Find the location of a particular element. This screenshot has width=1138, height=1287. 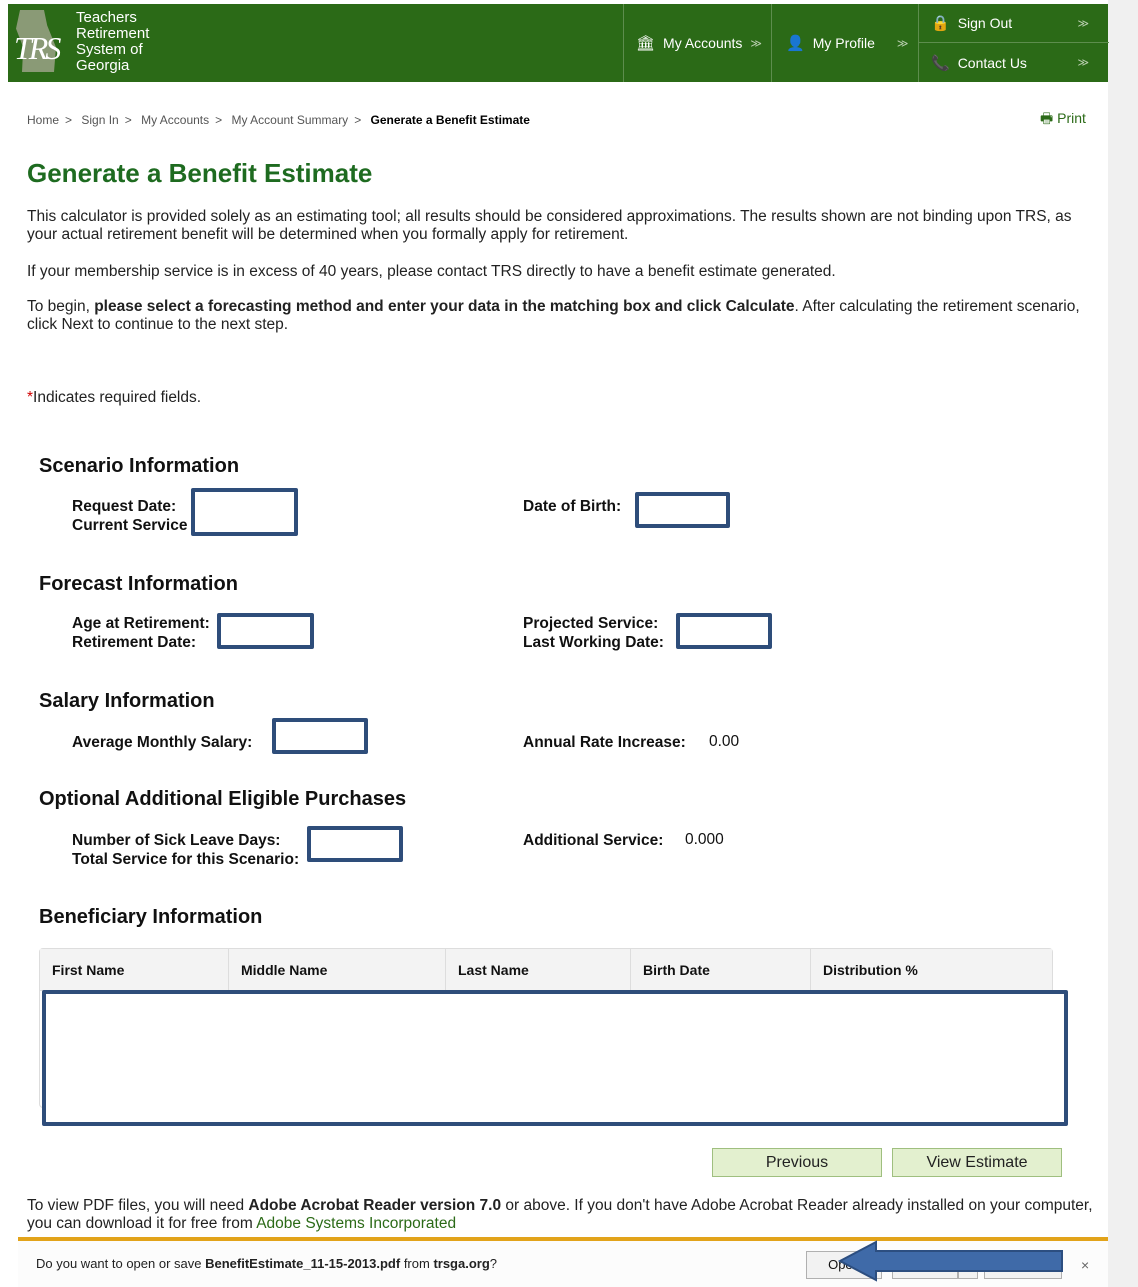

download-site: trsga.org is located at coordinates (461, 1263).